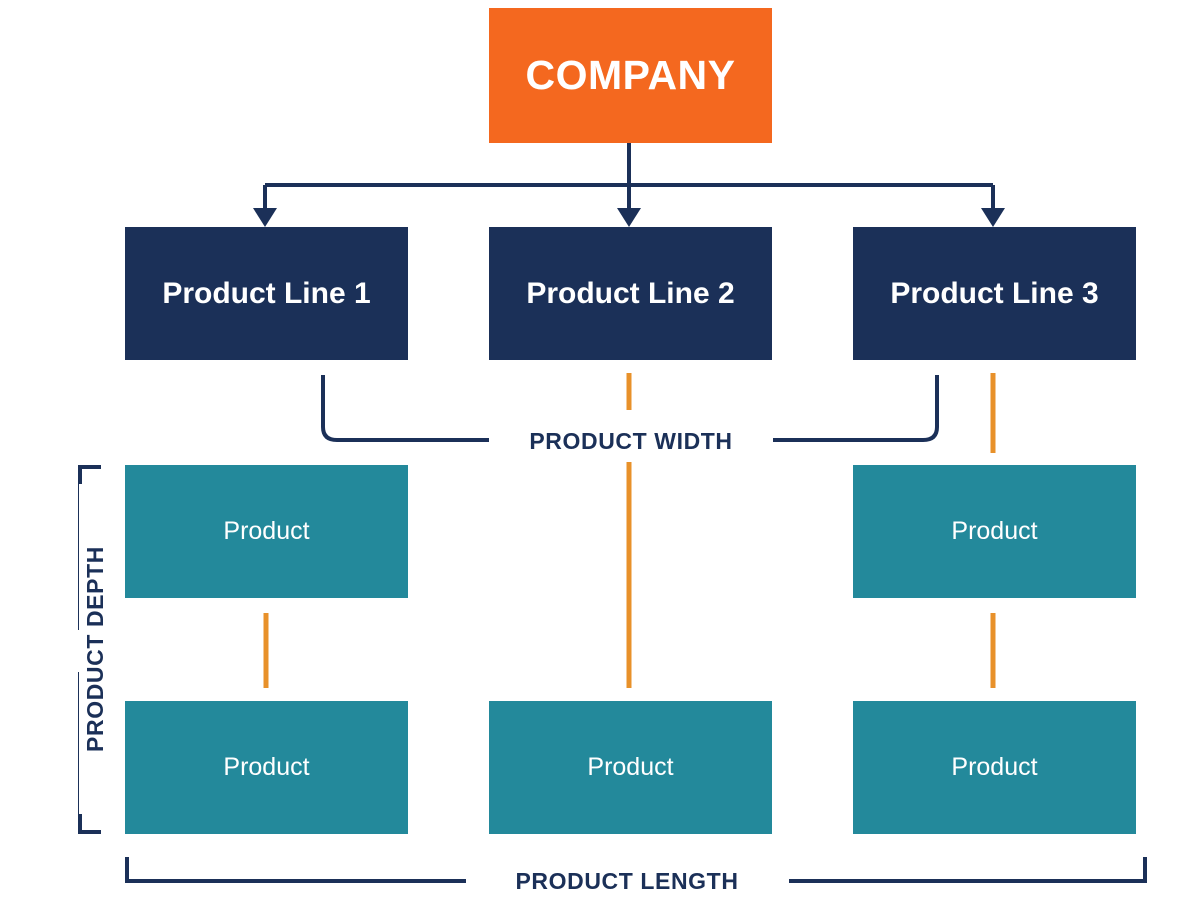  I want to click on product-line-1-node: Product Line 1, so click(266, 293).